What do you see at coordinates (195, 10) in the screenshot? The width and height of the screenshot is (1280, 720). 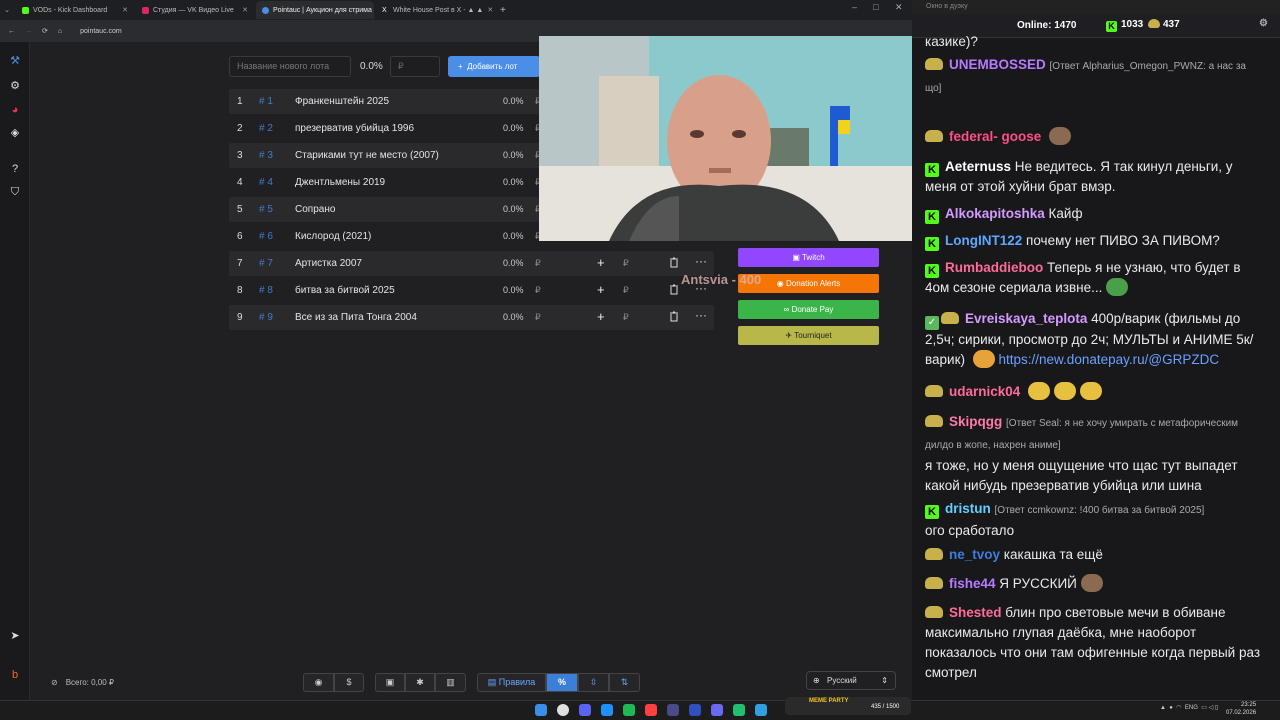 I see `tab-vk: Студия — VK Видео Live ✕` at bounding box center [195, 10].